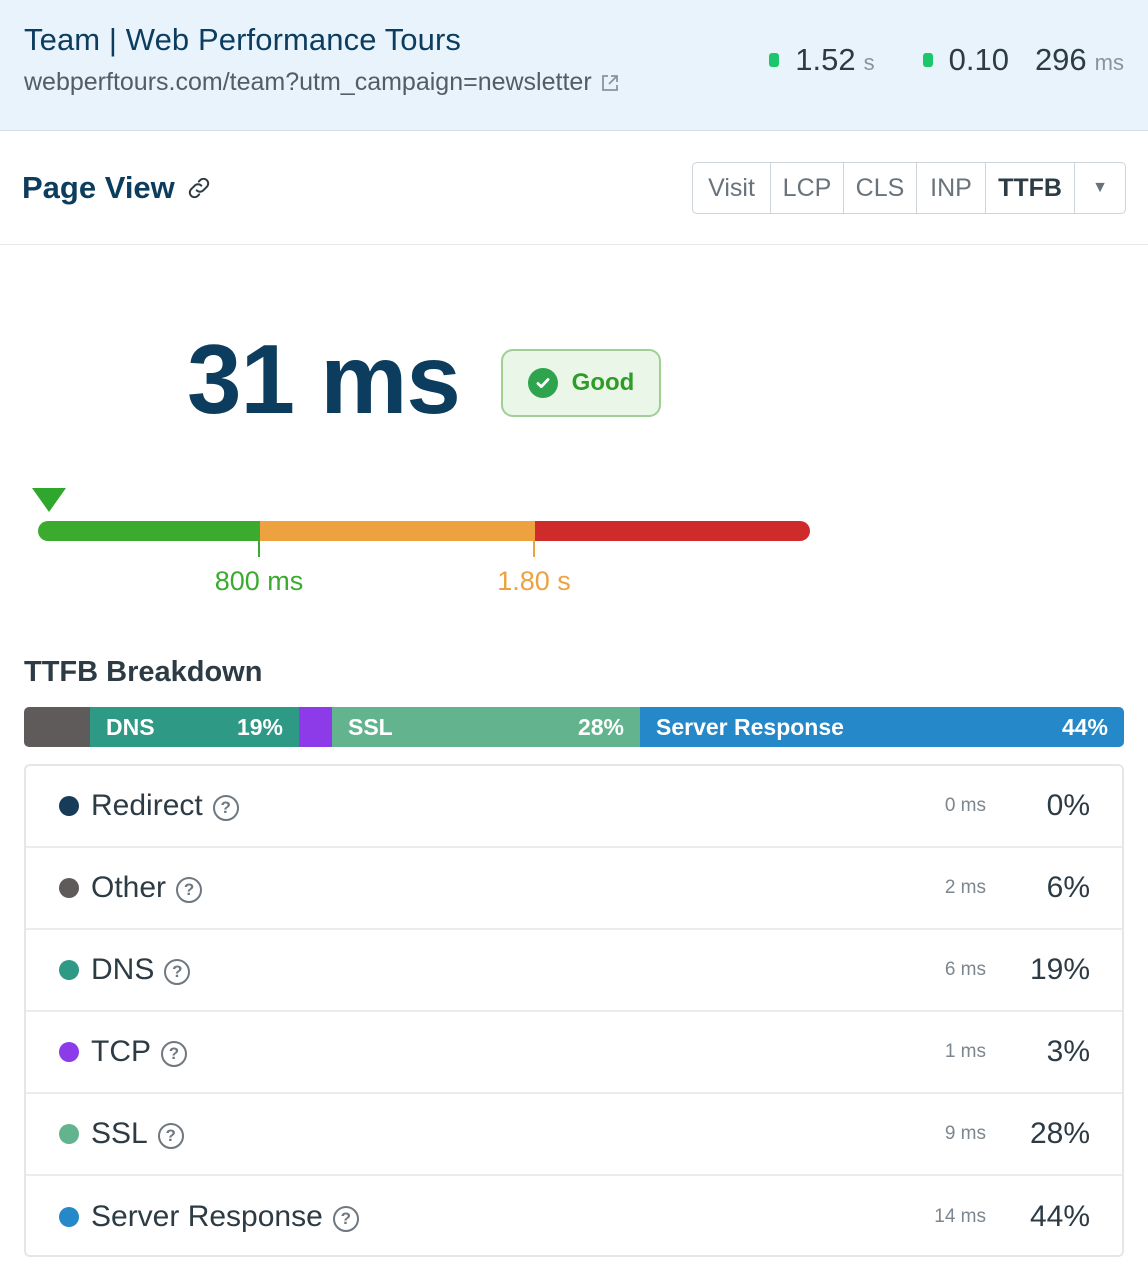 This screenshot has height=1286, width=1148. I want to click on table-row: Server Response? 14 ms 44%, so click(574, 1217).